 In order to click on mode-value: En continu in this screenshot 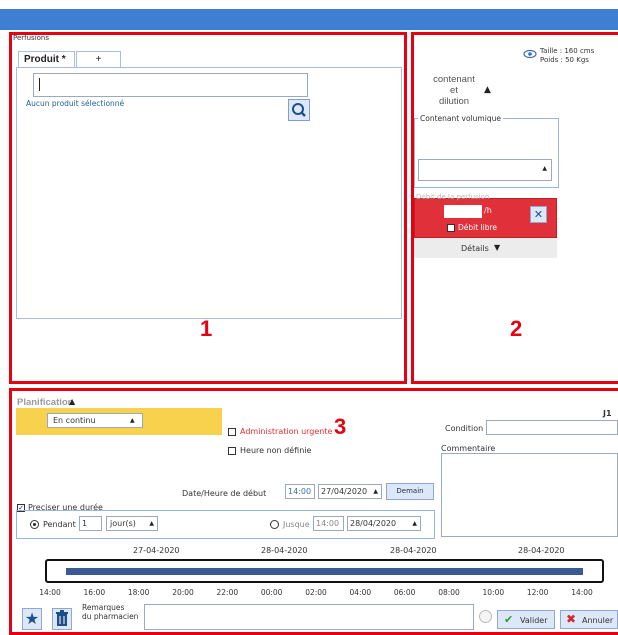, I will do `click(74, 420)`.